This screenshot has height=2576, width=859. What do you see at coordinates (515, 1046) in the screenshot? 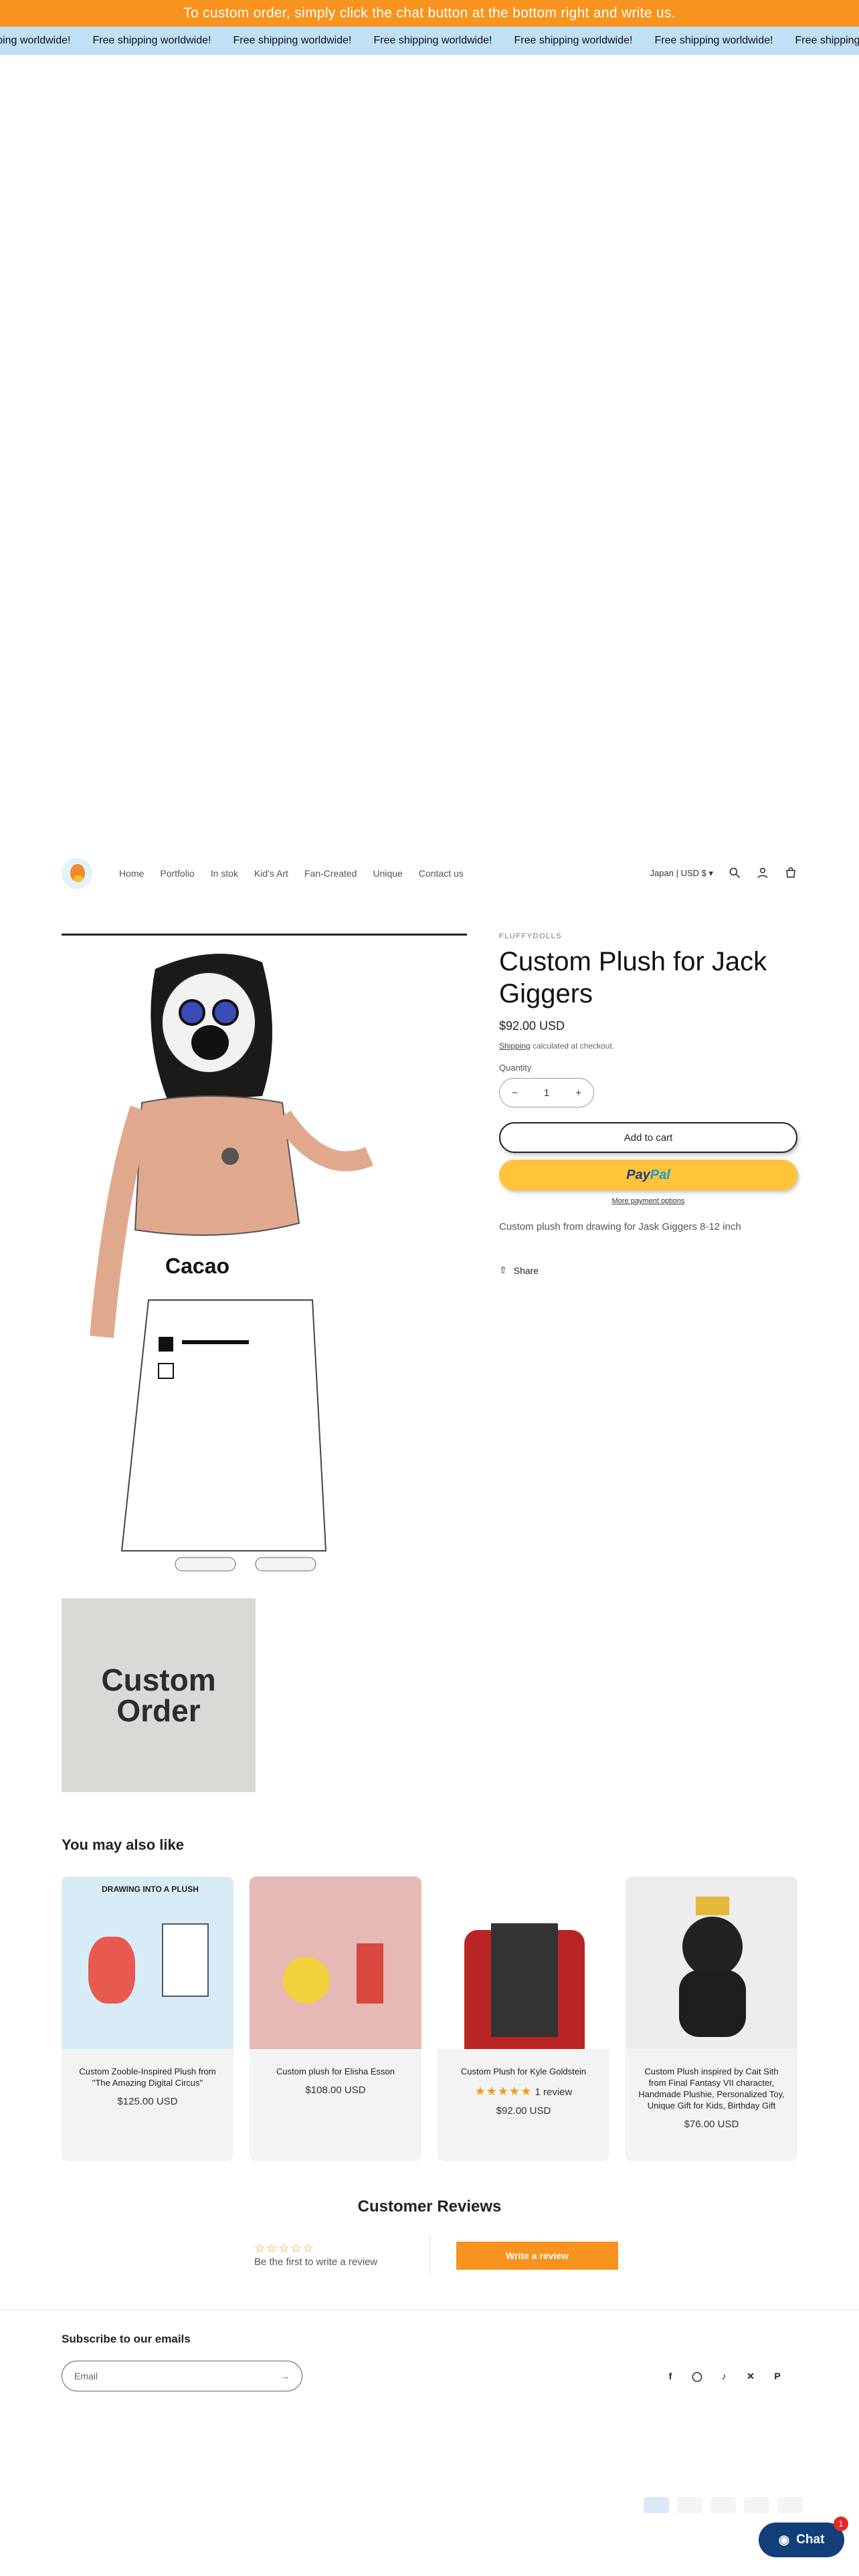
I see `shipping-link: Shipping` at bounding box center [515, 1046].